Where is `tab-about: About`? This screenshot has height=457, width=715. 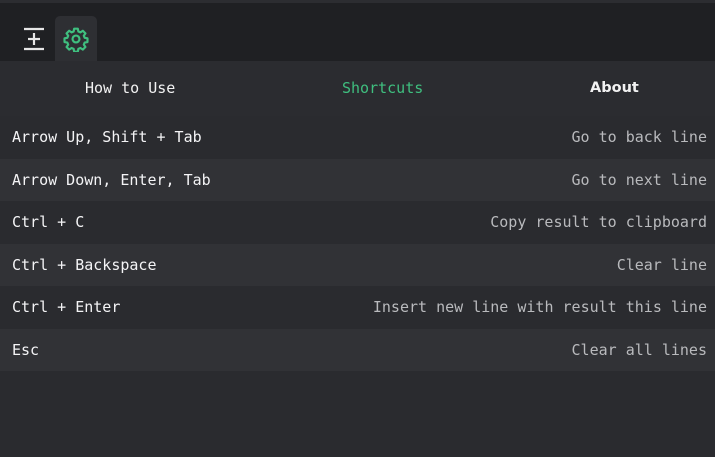
tab-about: About is located at coordinates (614, 88).